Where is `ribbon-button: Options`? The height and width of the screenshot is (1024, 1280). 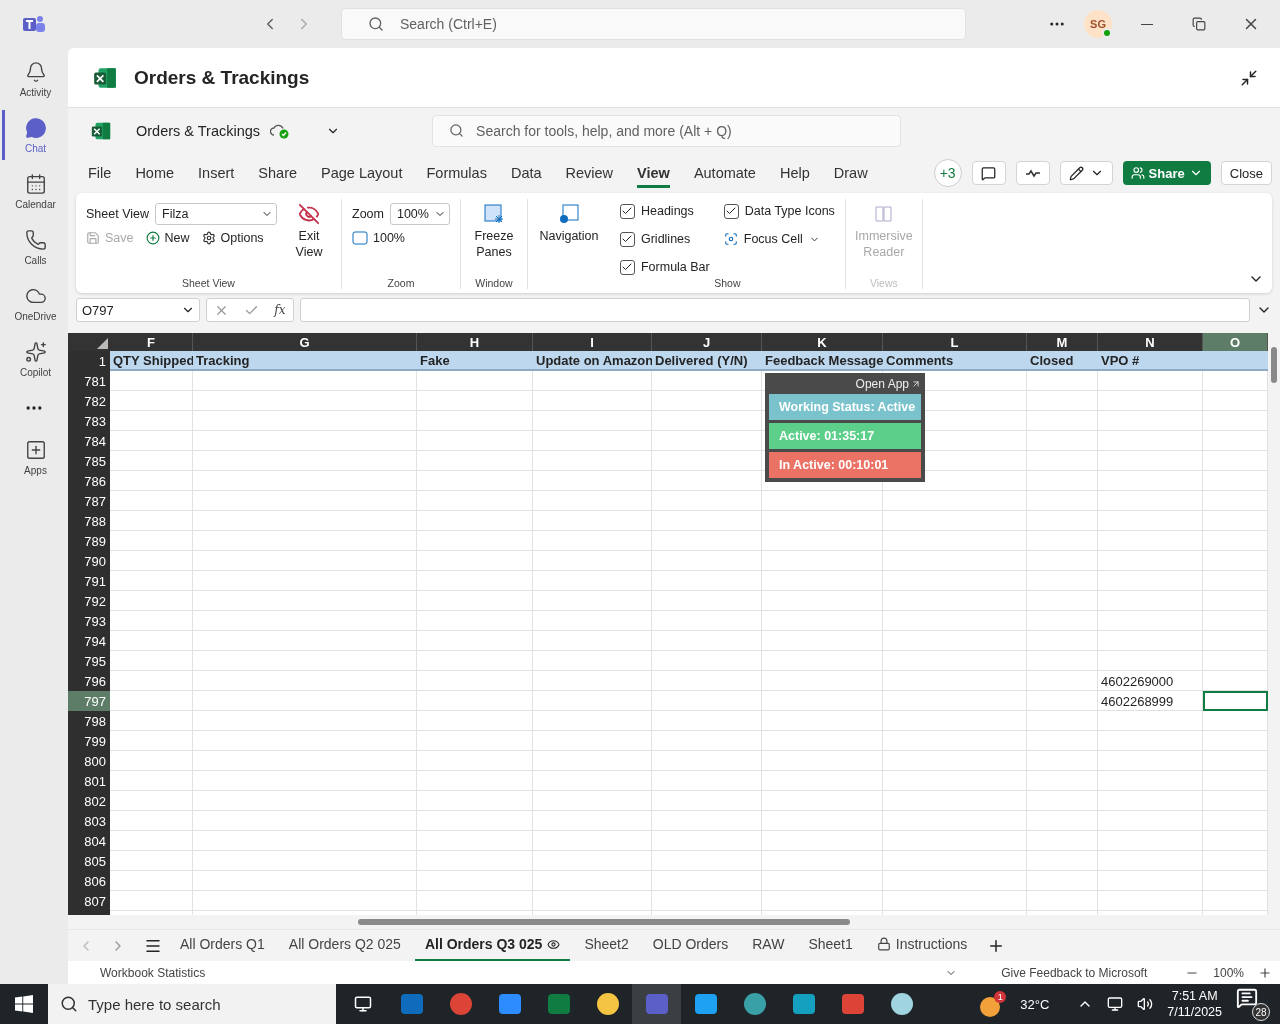
ribbon-button: Options is located at coordinates (232, 238).